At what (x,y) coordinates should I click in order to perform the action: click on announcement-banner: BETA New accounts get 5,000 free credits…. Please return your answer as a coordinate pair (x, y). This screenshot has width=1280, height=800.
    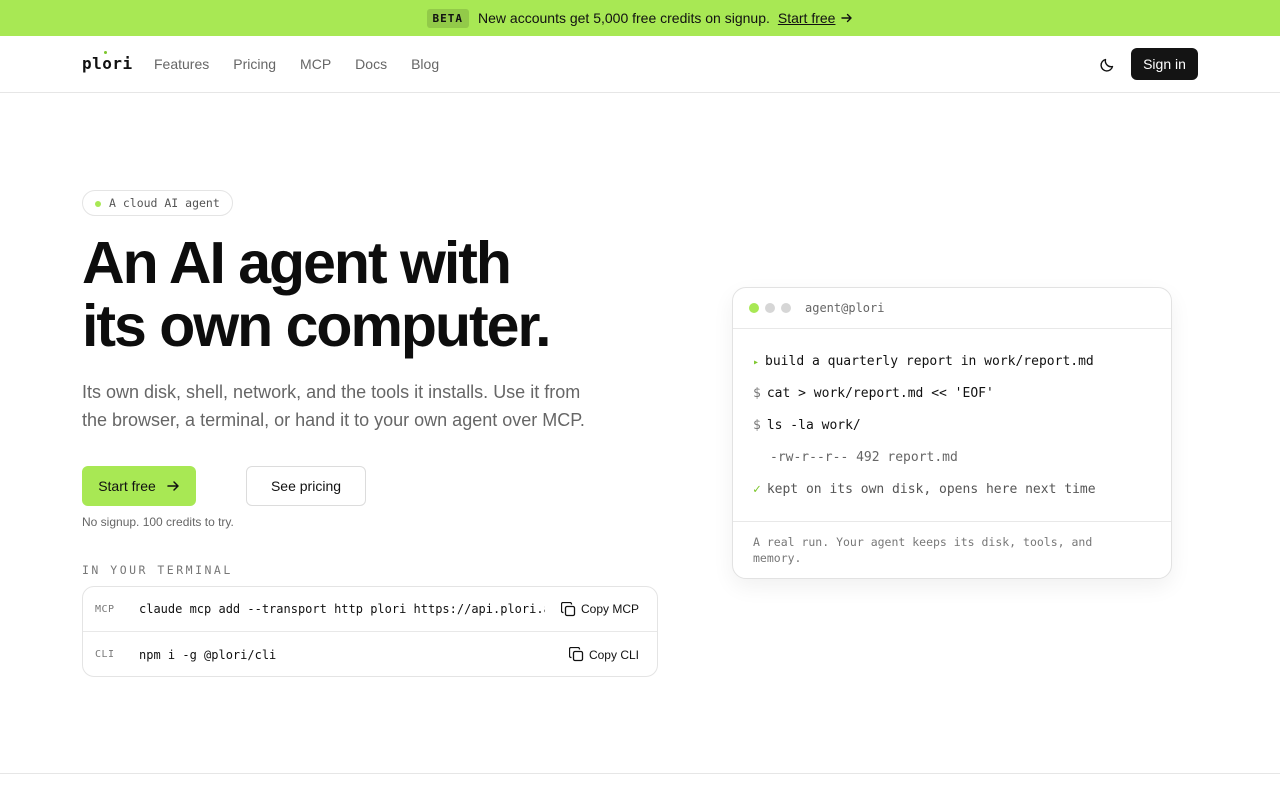
    Looking at the image, I should click on (640, 18).